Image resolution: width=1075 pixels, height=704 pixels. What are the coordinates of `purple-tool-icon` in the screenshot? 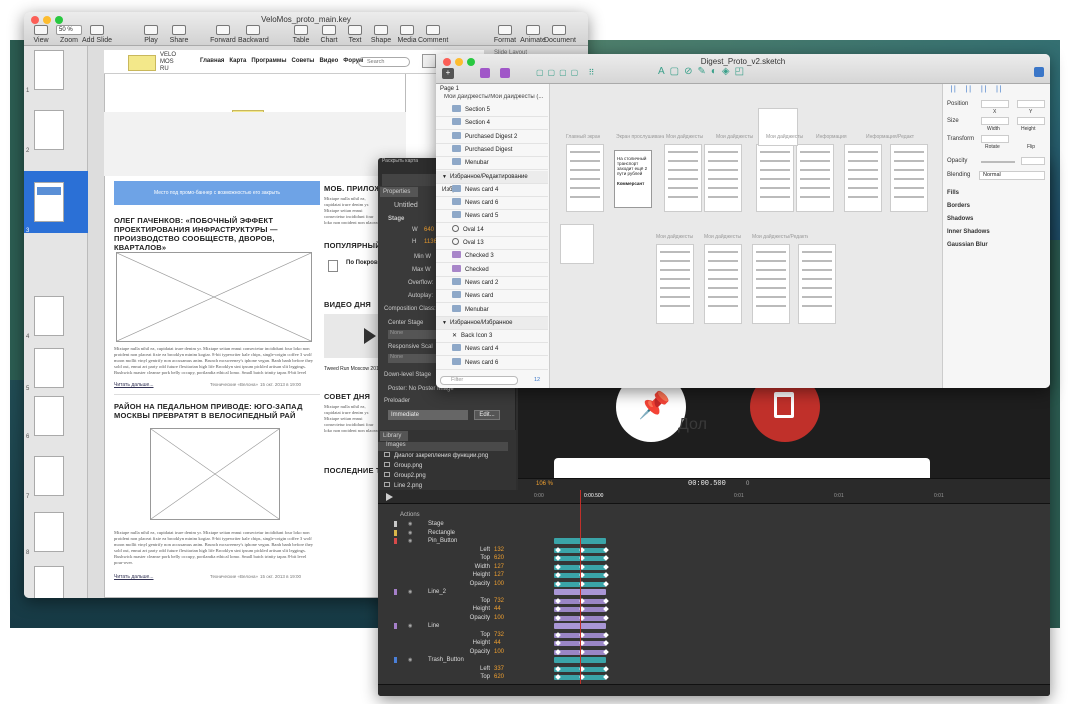 It's located at (485, 73).